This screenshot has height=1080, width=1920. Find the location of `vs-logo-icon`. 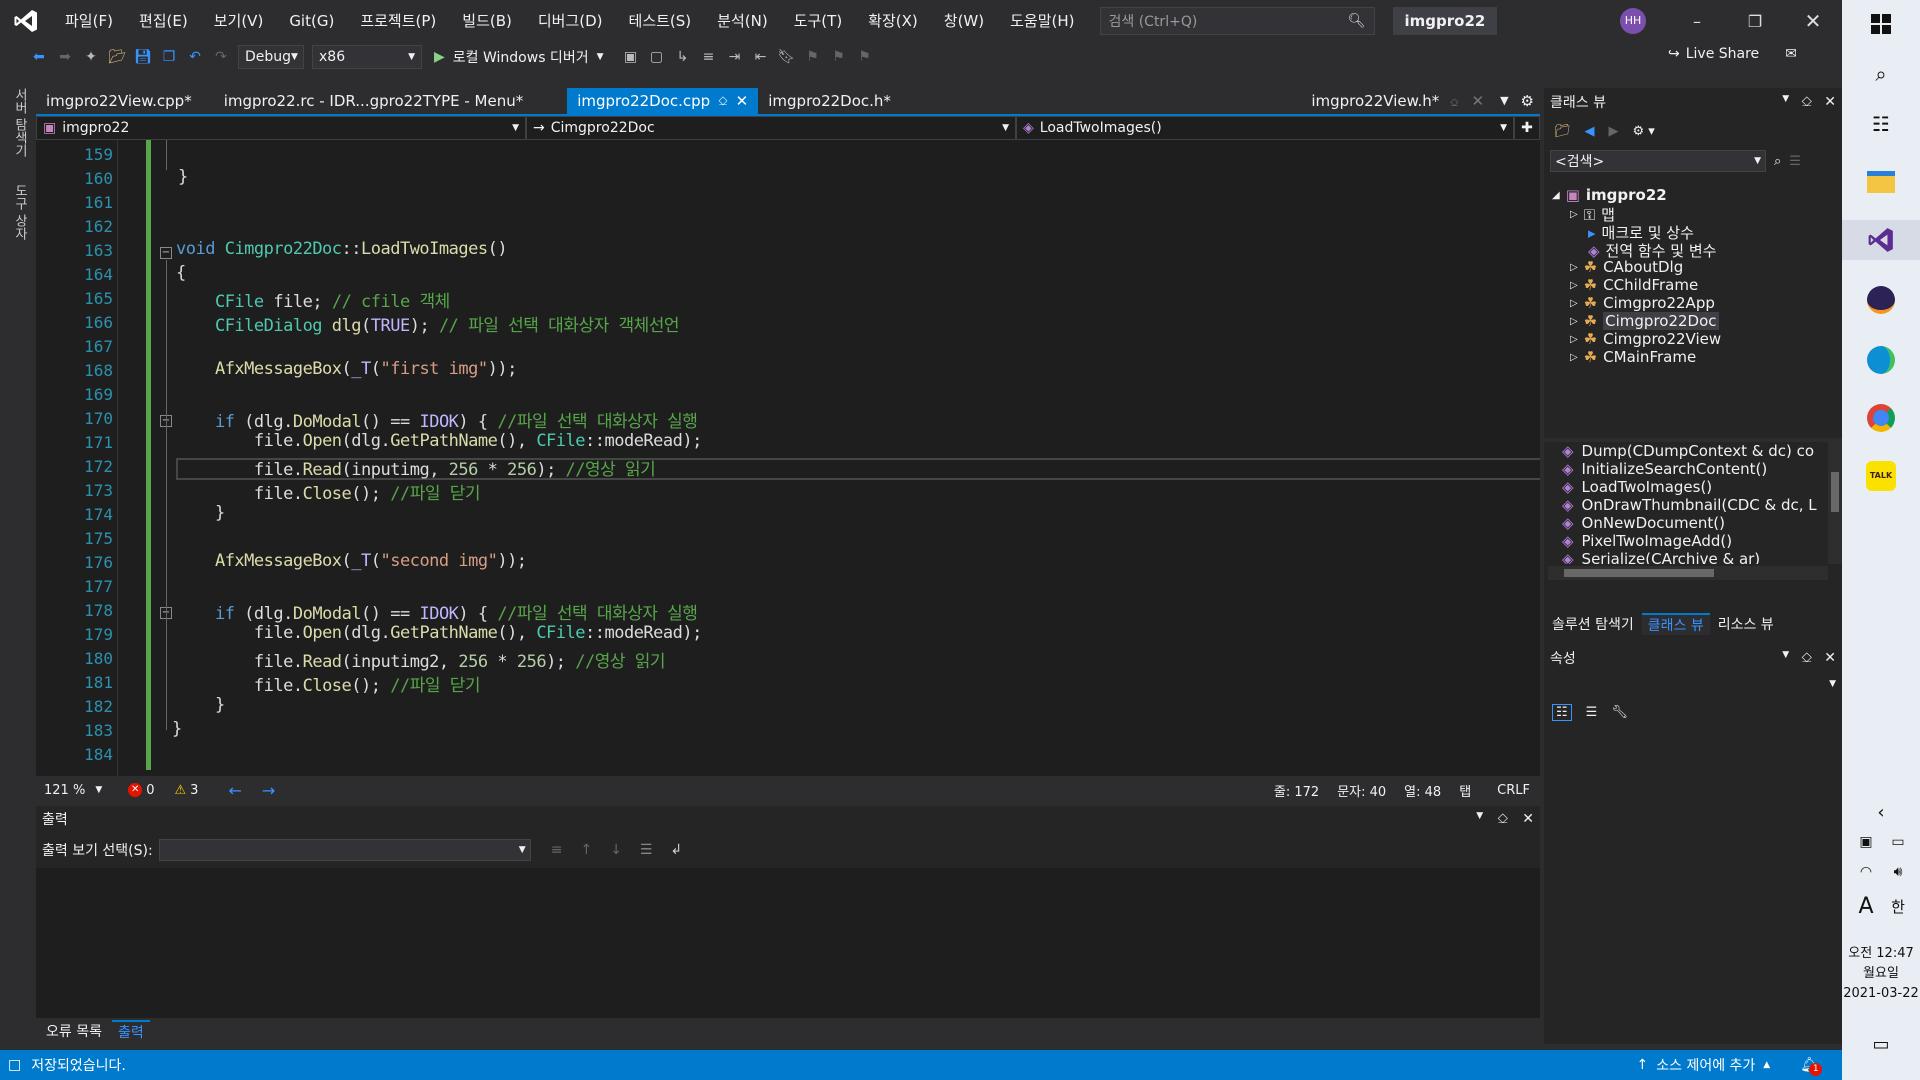

vs-logo-icon is located at coordinates (26, 21).